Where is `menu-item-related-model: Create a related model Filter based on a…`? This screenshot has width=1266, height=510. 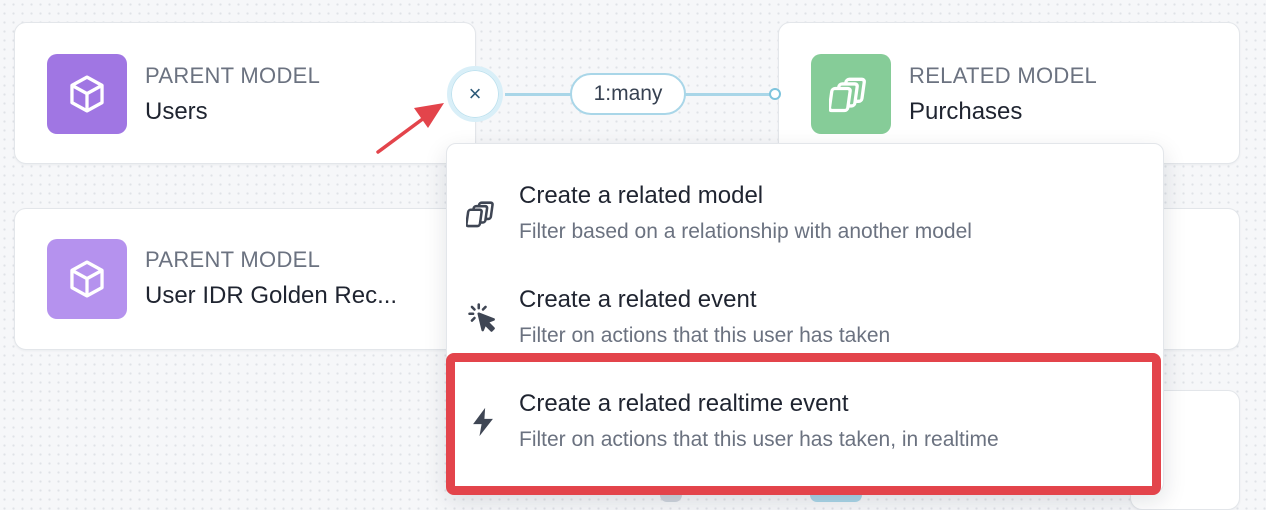
menu-item-related-model: Create a related model Filter based on a… is located at coordinates (805, 212).